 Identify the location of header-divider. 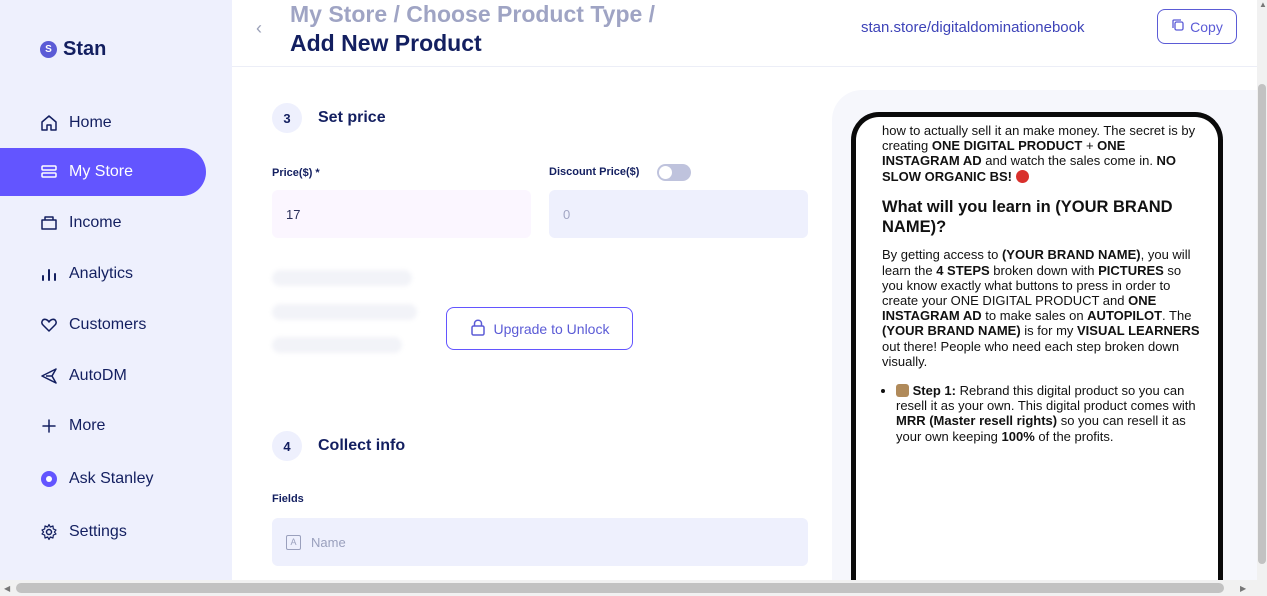
(744, 66).